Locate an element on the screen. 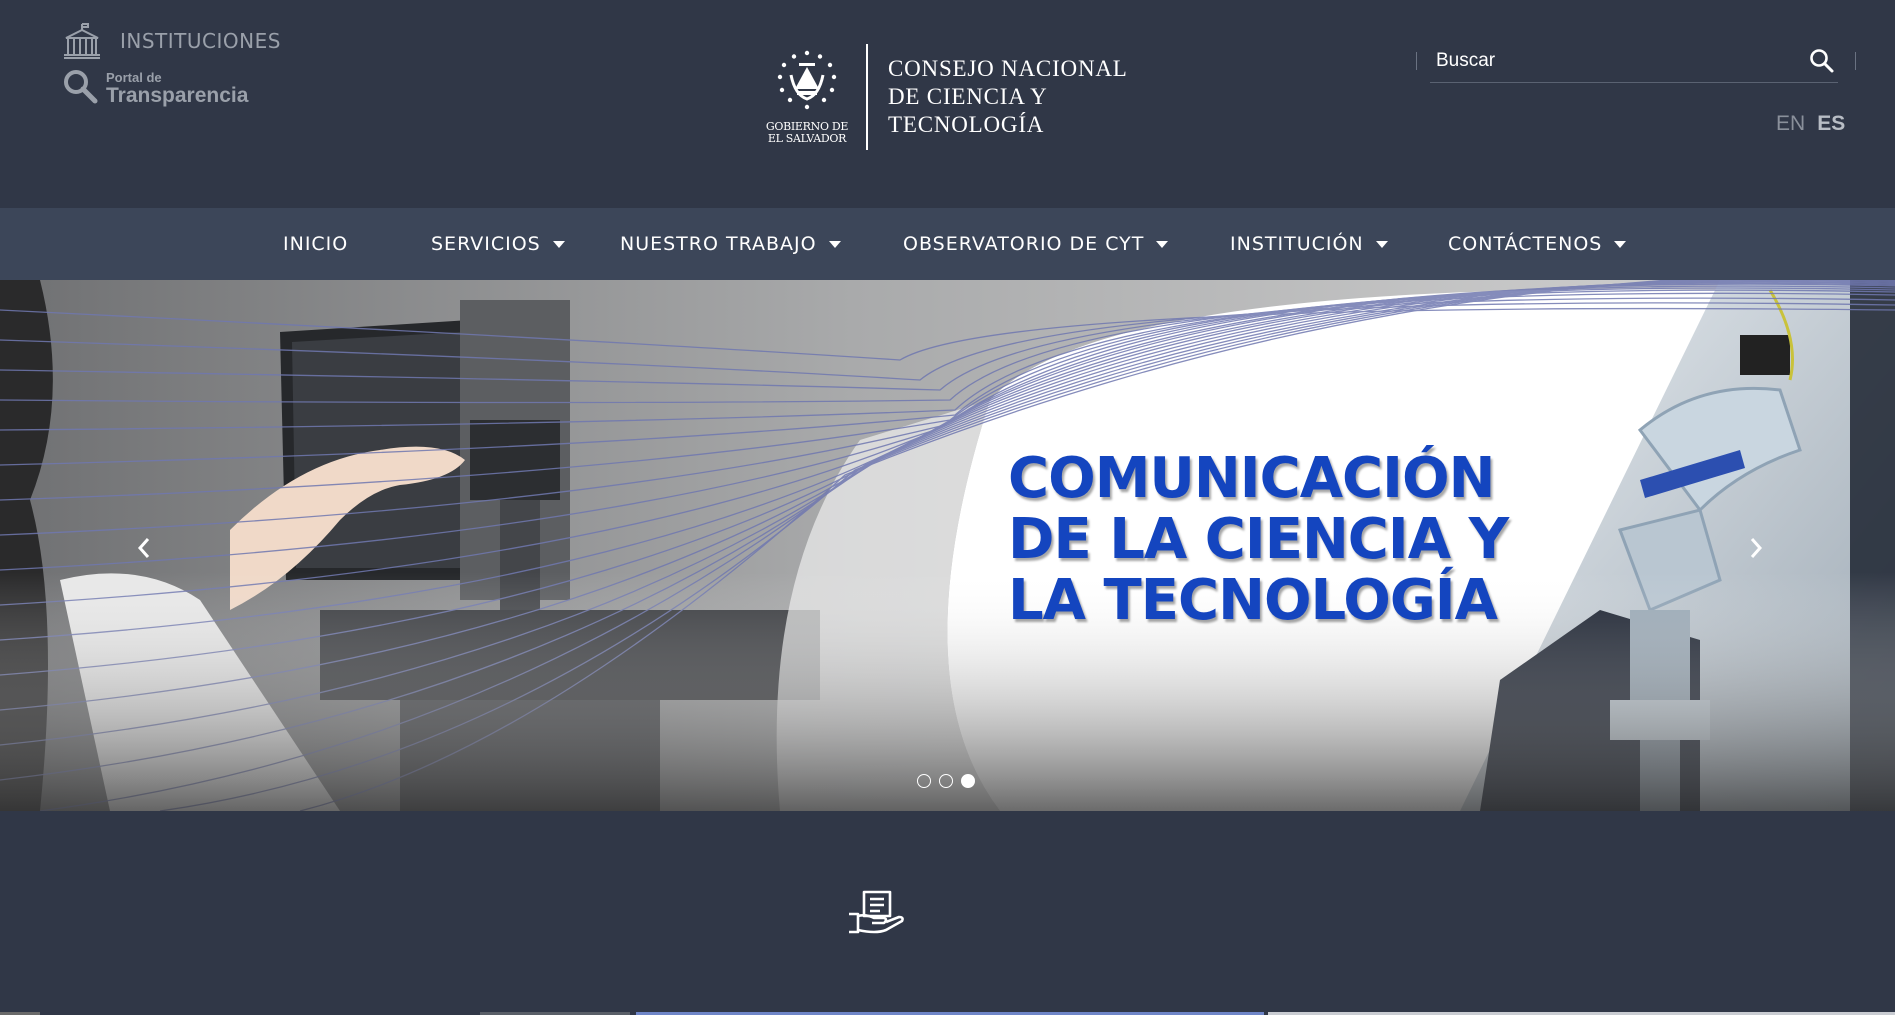 This screenshot has height=1015, width=1895. nav-item-contactenos: CONTÁCTENOS is located at coordinates (1537, 244).